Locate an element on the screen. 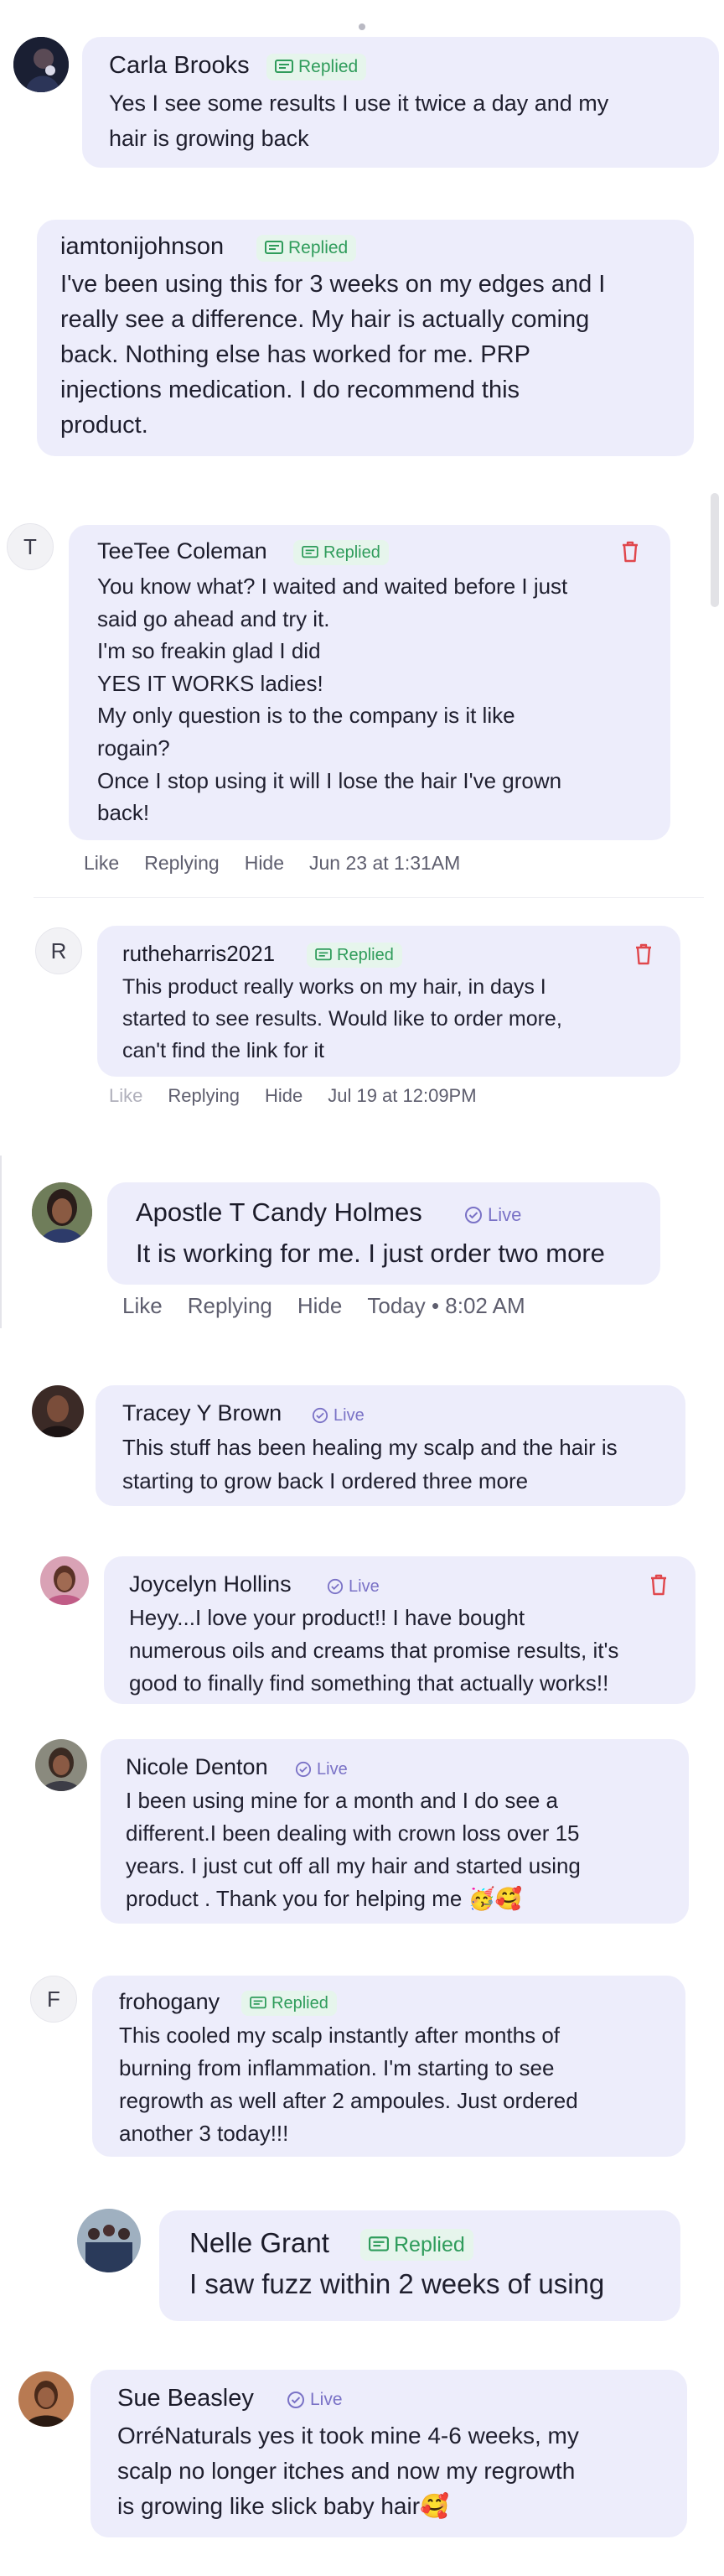 The width and height of the screenshot is (724, 2576). commenter-name: frohogany is located at coordinates (169, 2002).